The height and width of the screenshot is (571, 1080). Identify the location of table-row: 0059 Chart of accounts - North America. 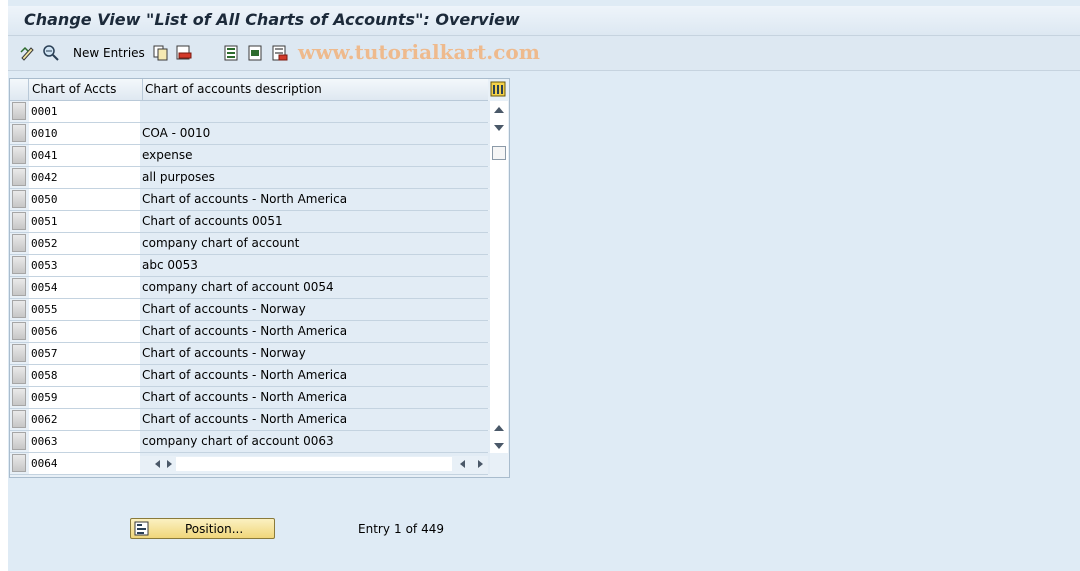
(250, 398).